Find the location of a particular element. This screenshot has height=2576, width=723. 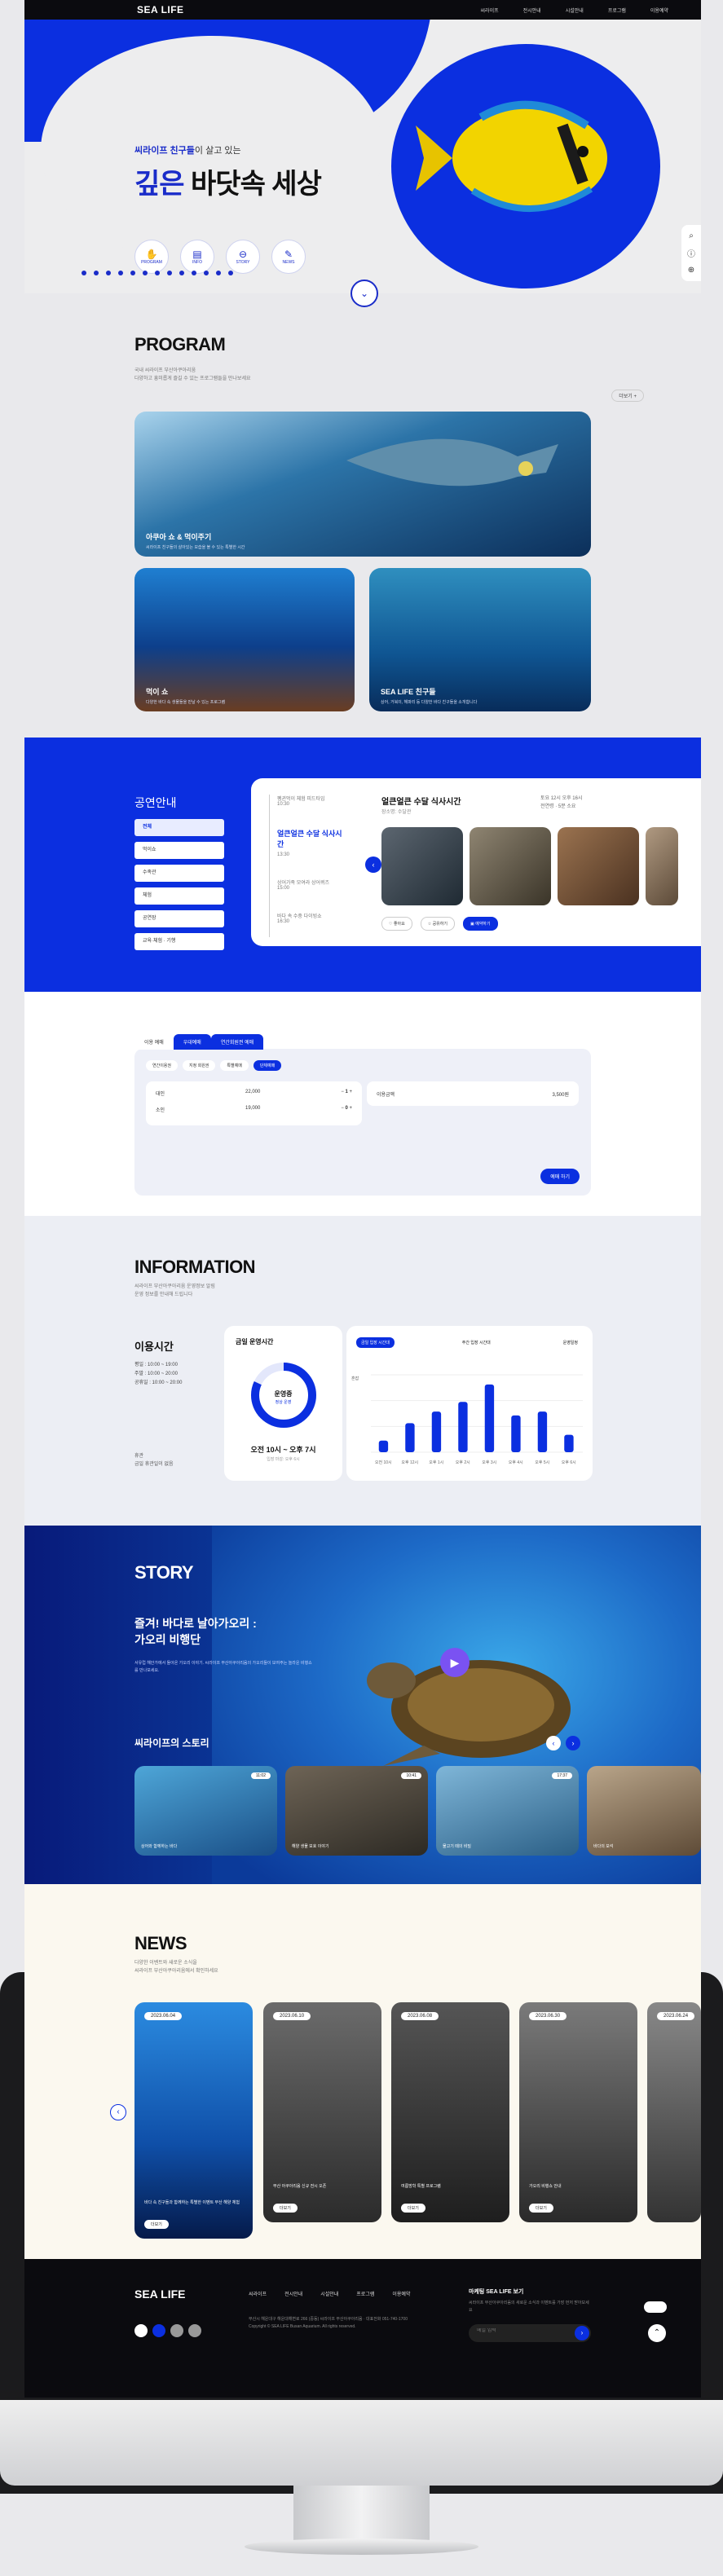

chart-tab-today: 금일 입장 시간대 is located at coordinates (375, 1342).